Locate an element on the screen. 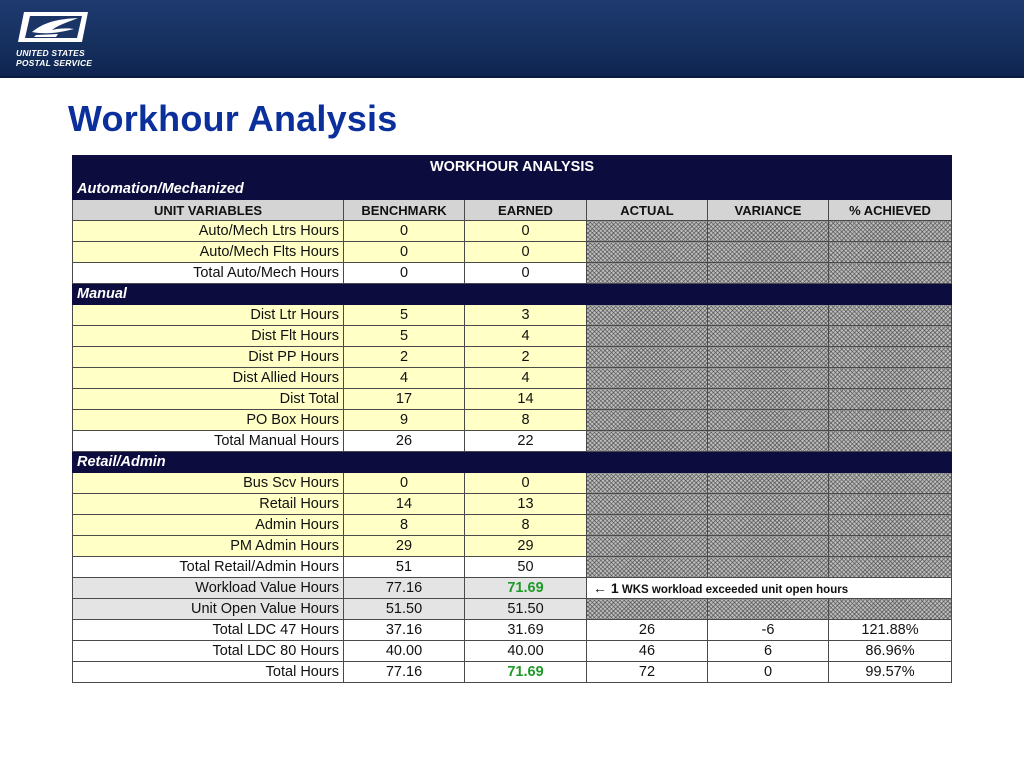  achieved-cell: 121.88% is located at coordinates (890, 630).